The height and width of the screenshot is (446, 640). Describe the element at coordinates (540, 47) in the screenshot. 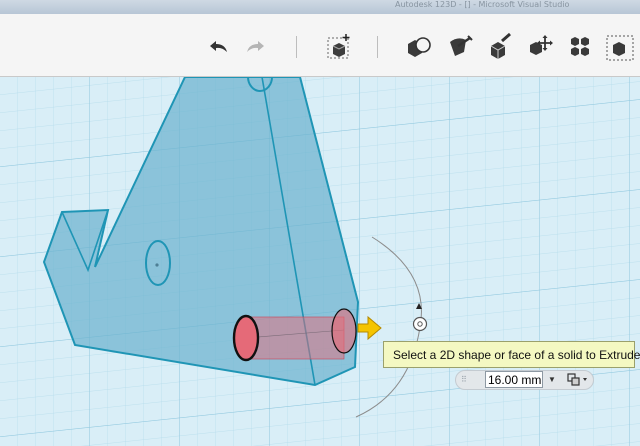

I see `transform-icon` at that location.